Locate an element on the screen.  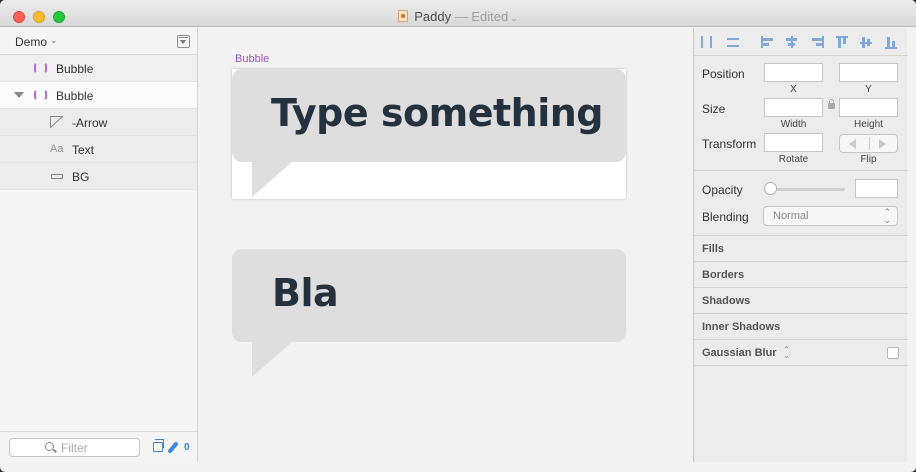
filter-count: 0 is located at coordinates (187, 447).